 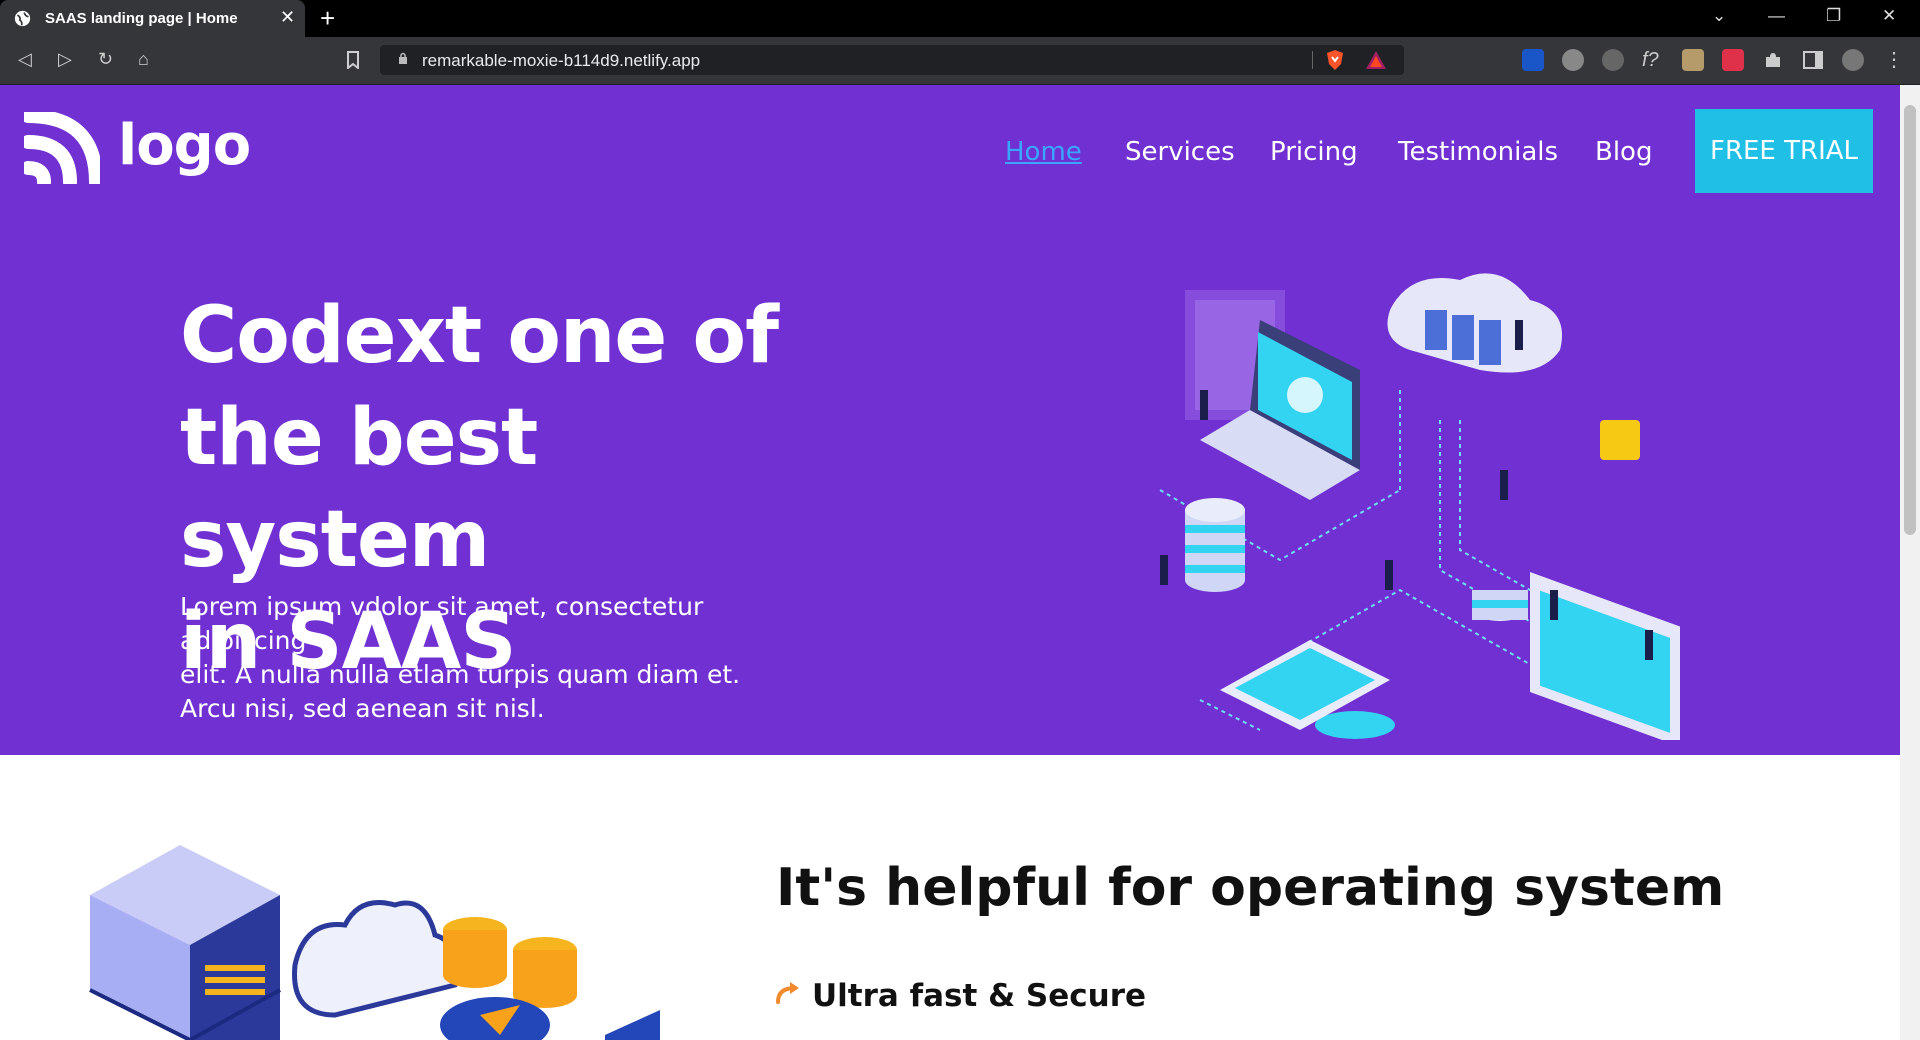 What do you see at coordinates (1719, 16) in the screenshot?
I see `tab-search-icon: ⌄` at bounding box center [1719, 16].